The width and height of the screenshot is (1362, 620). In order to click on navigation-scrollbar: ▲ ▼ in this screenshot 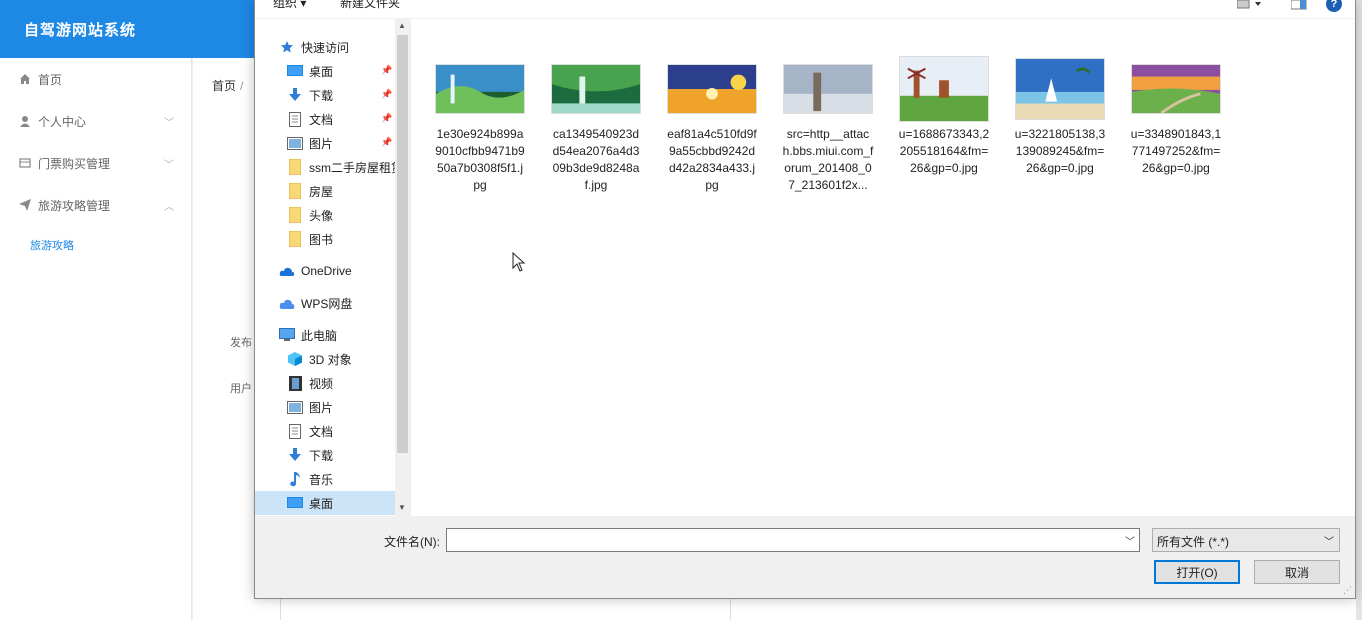, I will do `click(402, 267)`.